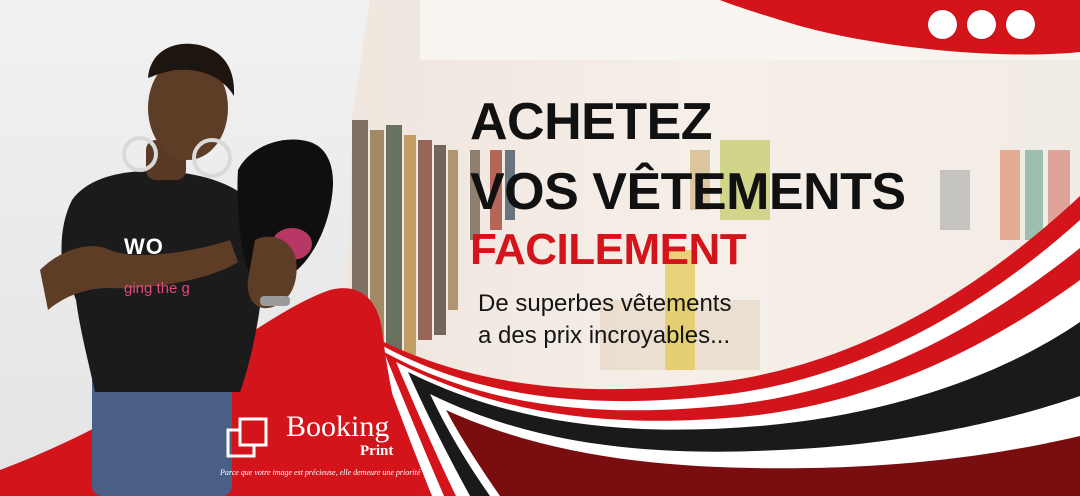  What do you see at coordinates (144, 246) in the screenshot?
I see `shirt-print-line1: WO` at bounding box center [144, 246].